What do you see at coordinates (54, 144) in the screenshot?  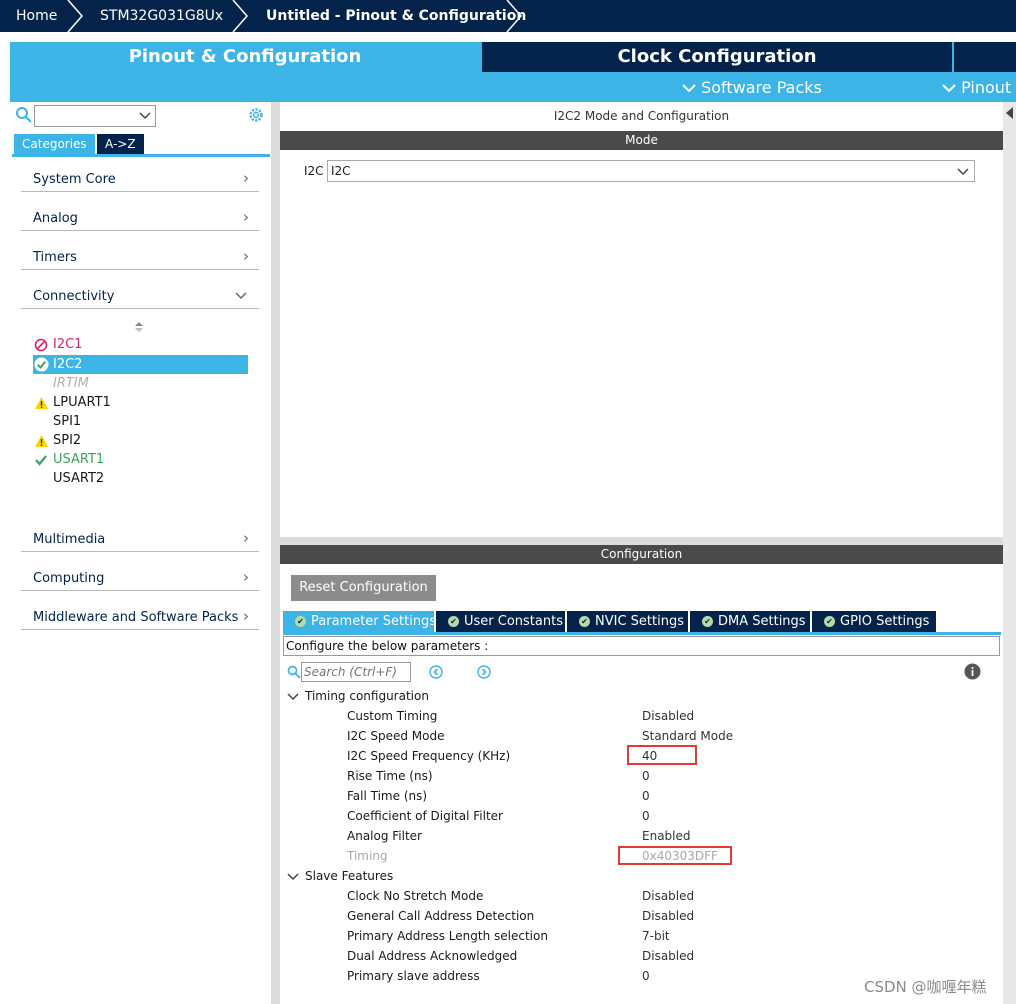 I see `tab-categories: Categories` at bounding box center [54, 144].